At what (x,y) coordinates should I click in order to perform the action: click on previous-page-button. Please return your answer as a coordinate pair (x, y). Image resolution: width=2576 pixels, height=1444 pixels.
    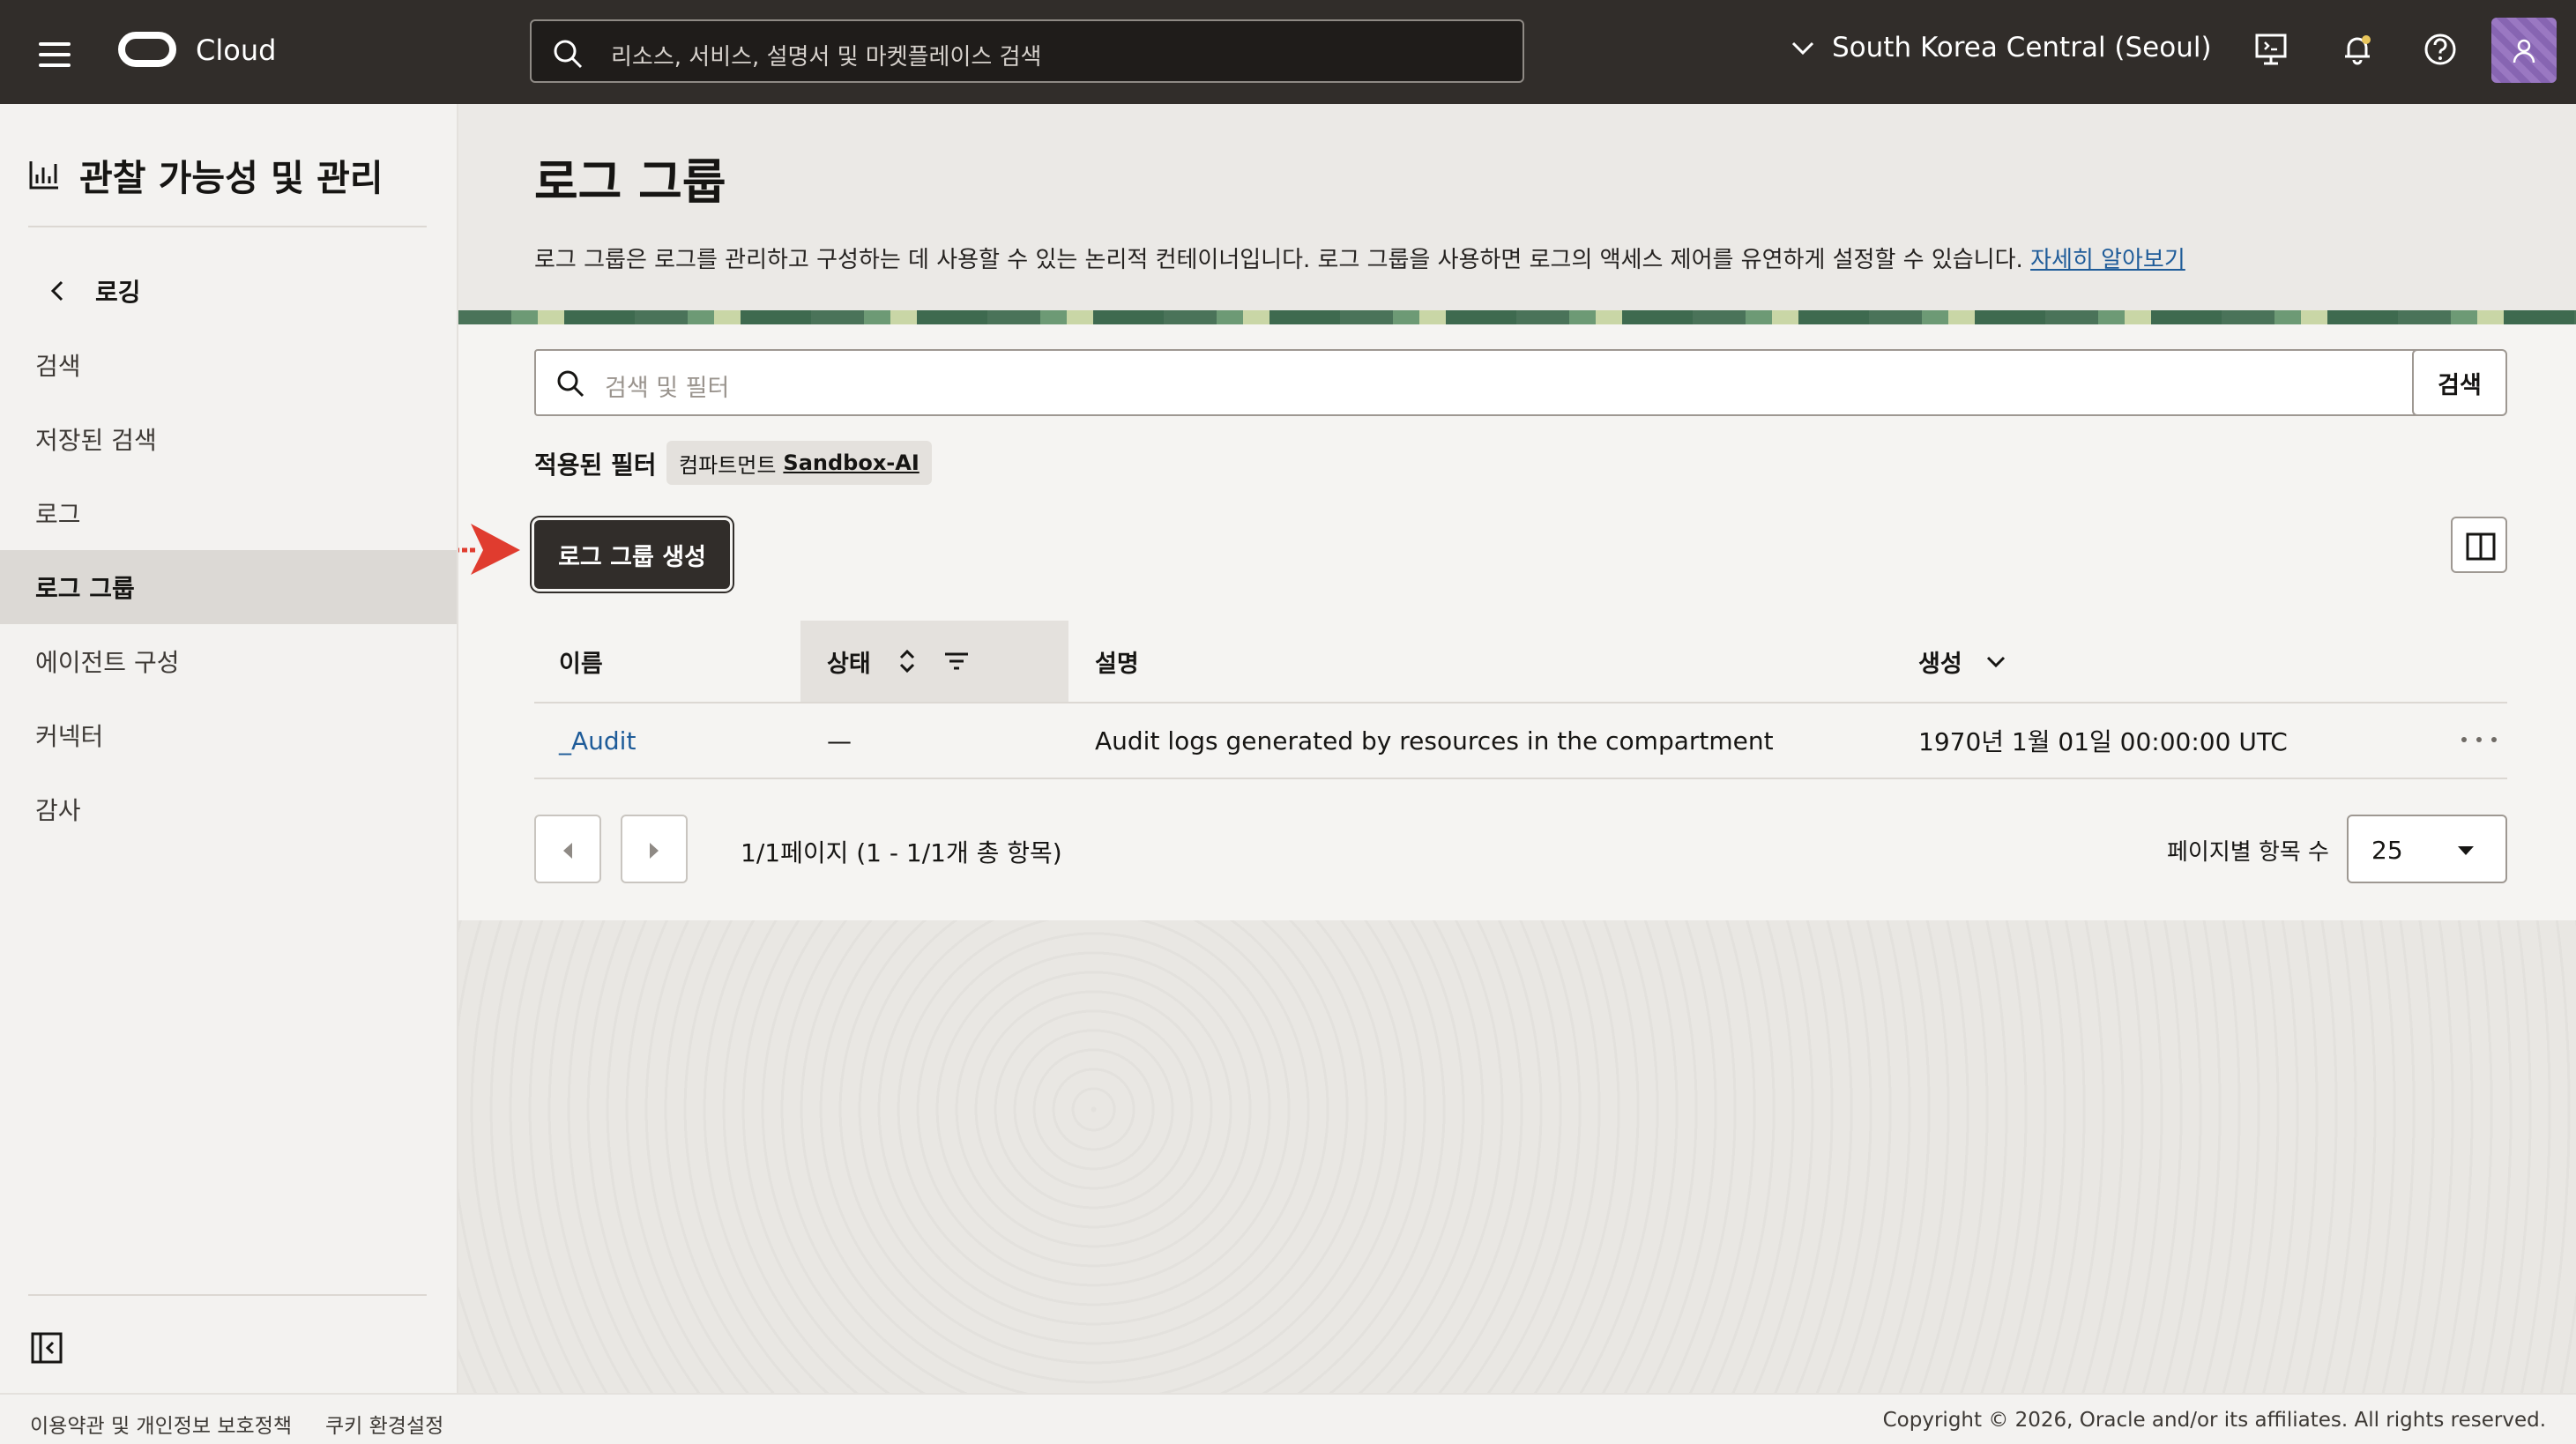
    Looking at the image, I should click on (568, 849).